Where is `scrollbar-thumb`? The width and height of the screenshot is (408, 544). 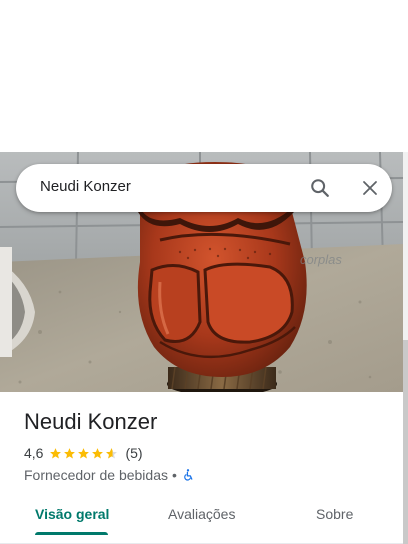 scrollbar-thumb is located at coordinates (405, 442).